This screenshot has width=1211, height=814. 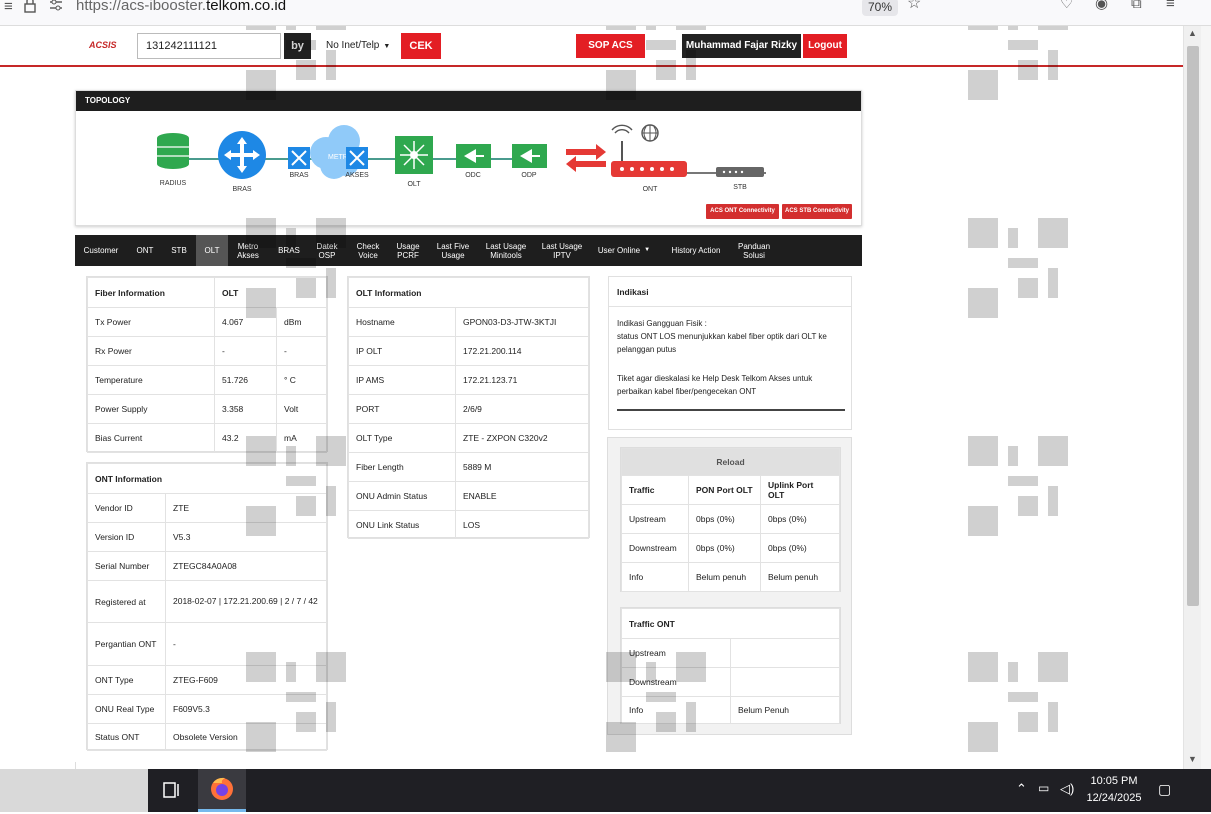 I want to click on indikasi-divider, so click(x=731, y=410).